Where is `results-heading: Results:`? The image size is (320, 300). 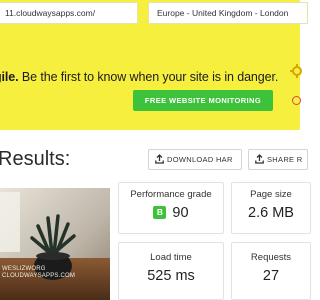
results-heading: Results: is located at coordinates (35, 159).